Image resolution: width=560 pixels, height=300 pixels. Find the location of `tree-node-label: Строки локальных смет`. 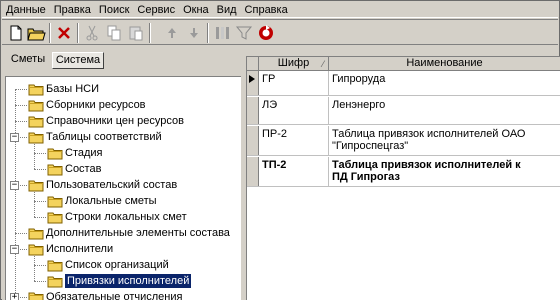

tree-node-label: Строки локальных смет is located at coordinates (126, 217).